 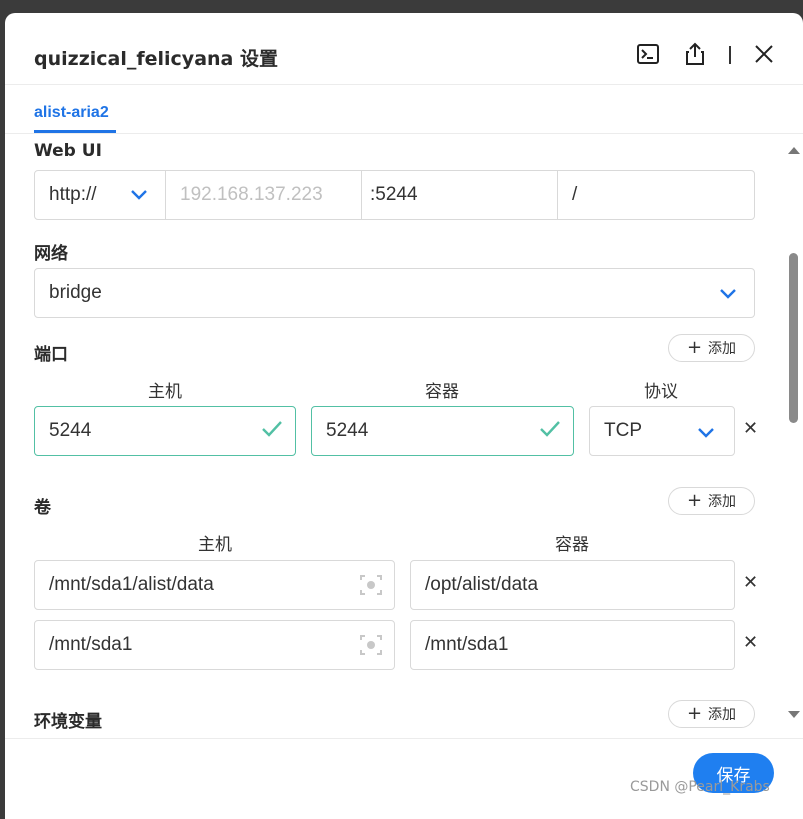 I want to click on dialog-title: quizzical_felicyana 设置, so click(x=156, y=59).